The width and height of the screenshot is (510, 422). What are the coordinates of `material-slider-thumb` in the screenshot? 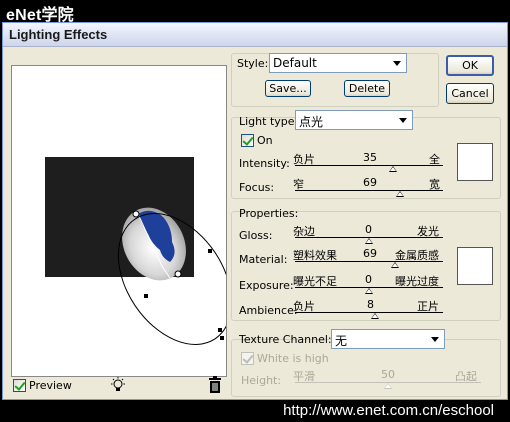 It's located at (395, 265).